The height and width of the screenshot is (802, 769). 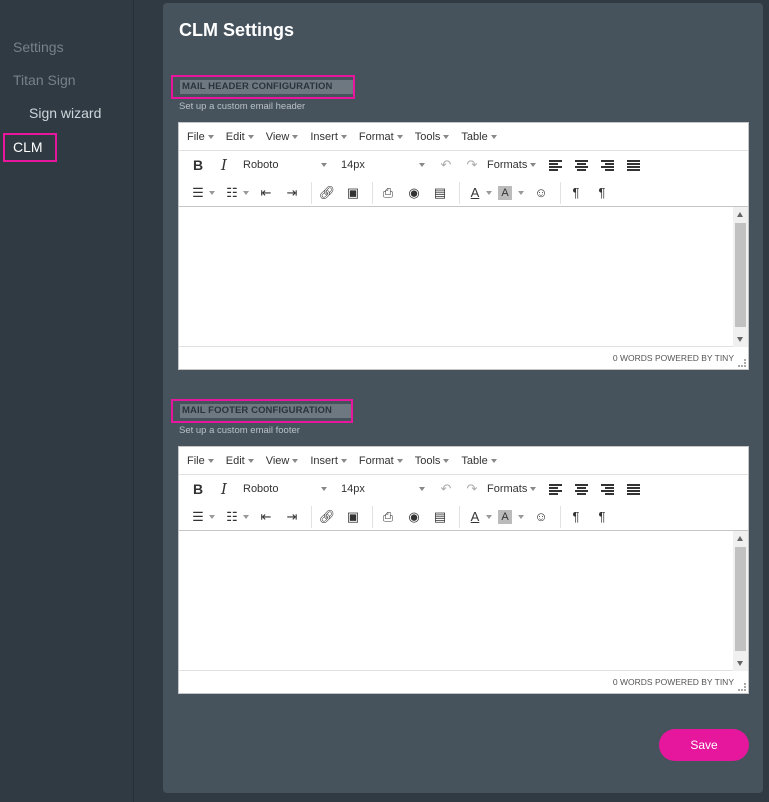 What do you see at coordinates (44, 80) in the screenshot?
I see `sidebar-item-titan-sign: Titan Sign` at bounding box center [44, 80].